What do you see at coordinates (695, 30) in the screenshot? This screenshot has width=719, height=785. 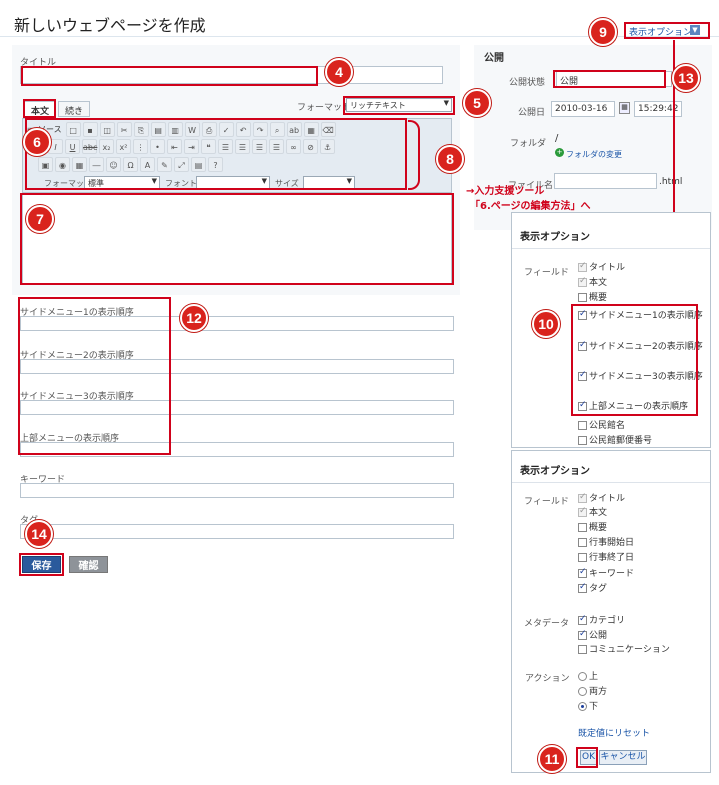 I see `chevron-down-icon: ▼` at bounding box center [695, 30].